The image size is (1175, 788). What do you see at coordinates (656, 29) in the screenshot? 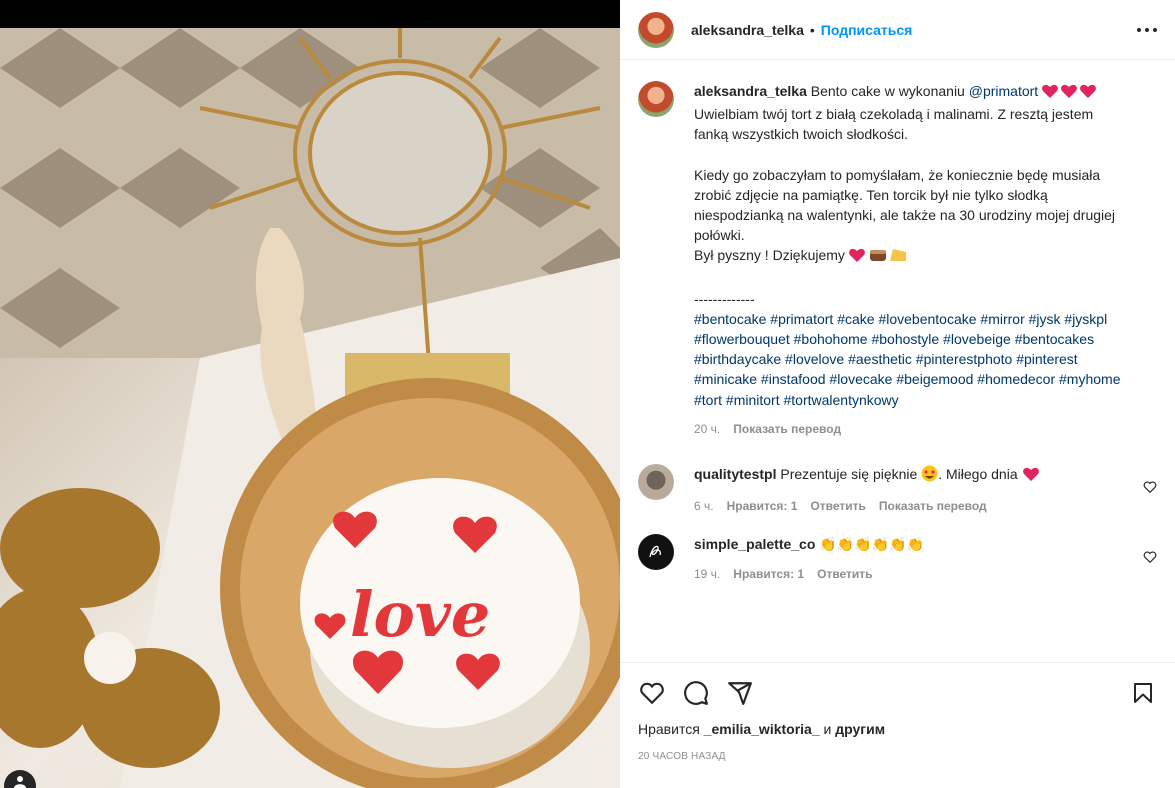
I see `author-avatar` at bounding box center [656, 29].